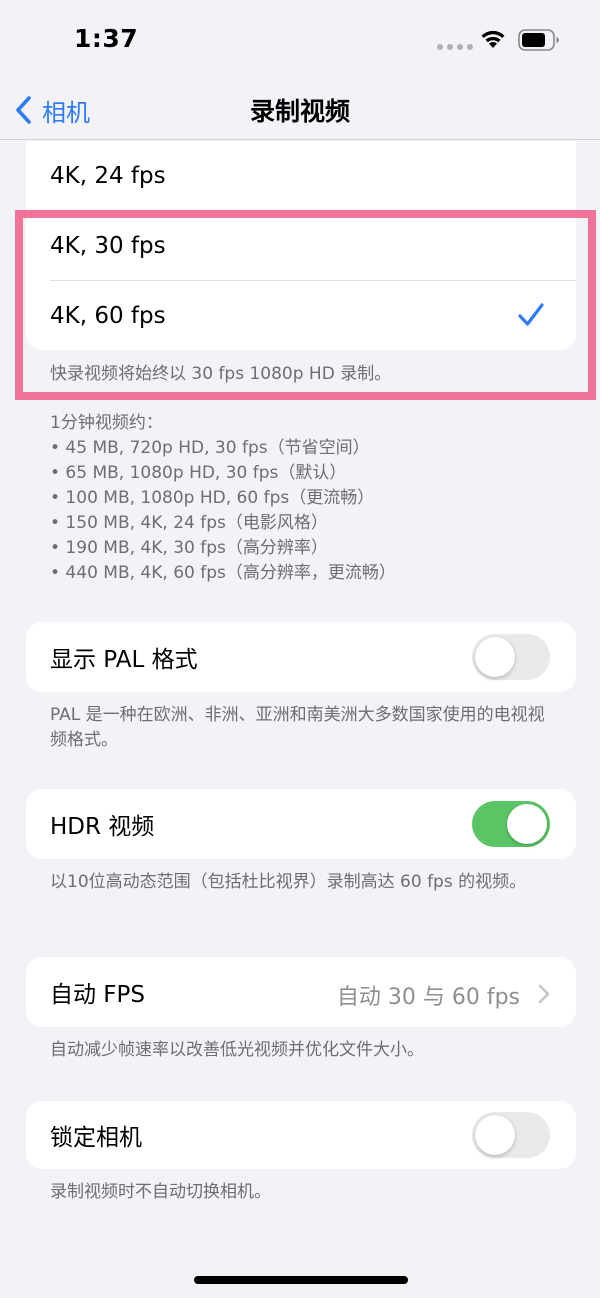 The width and height of the screenshot is (600, 1298). I want to click on format-option-4k-30: 4K, 30 fps, so click(301, 246).